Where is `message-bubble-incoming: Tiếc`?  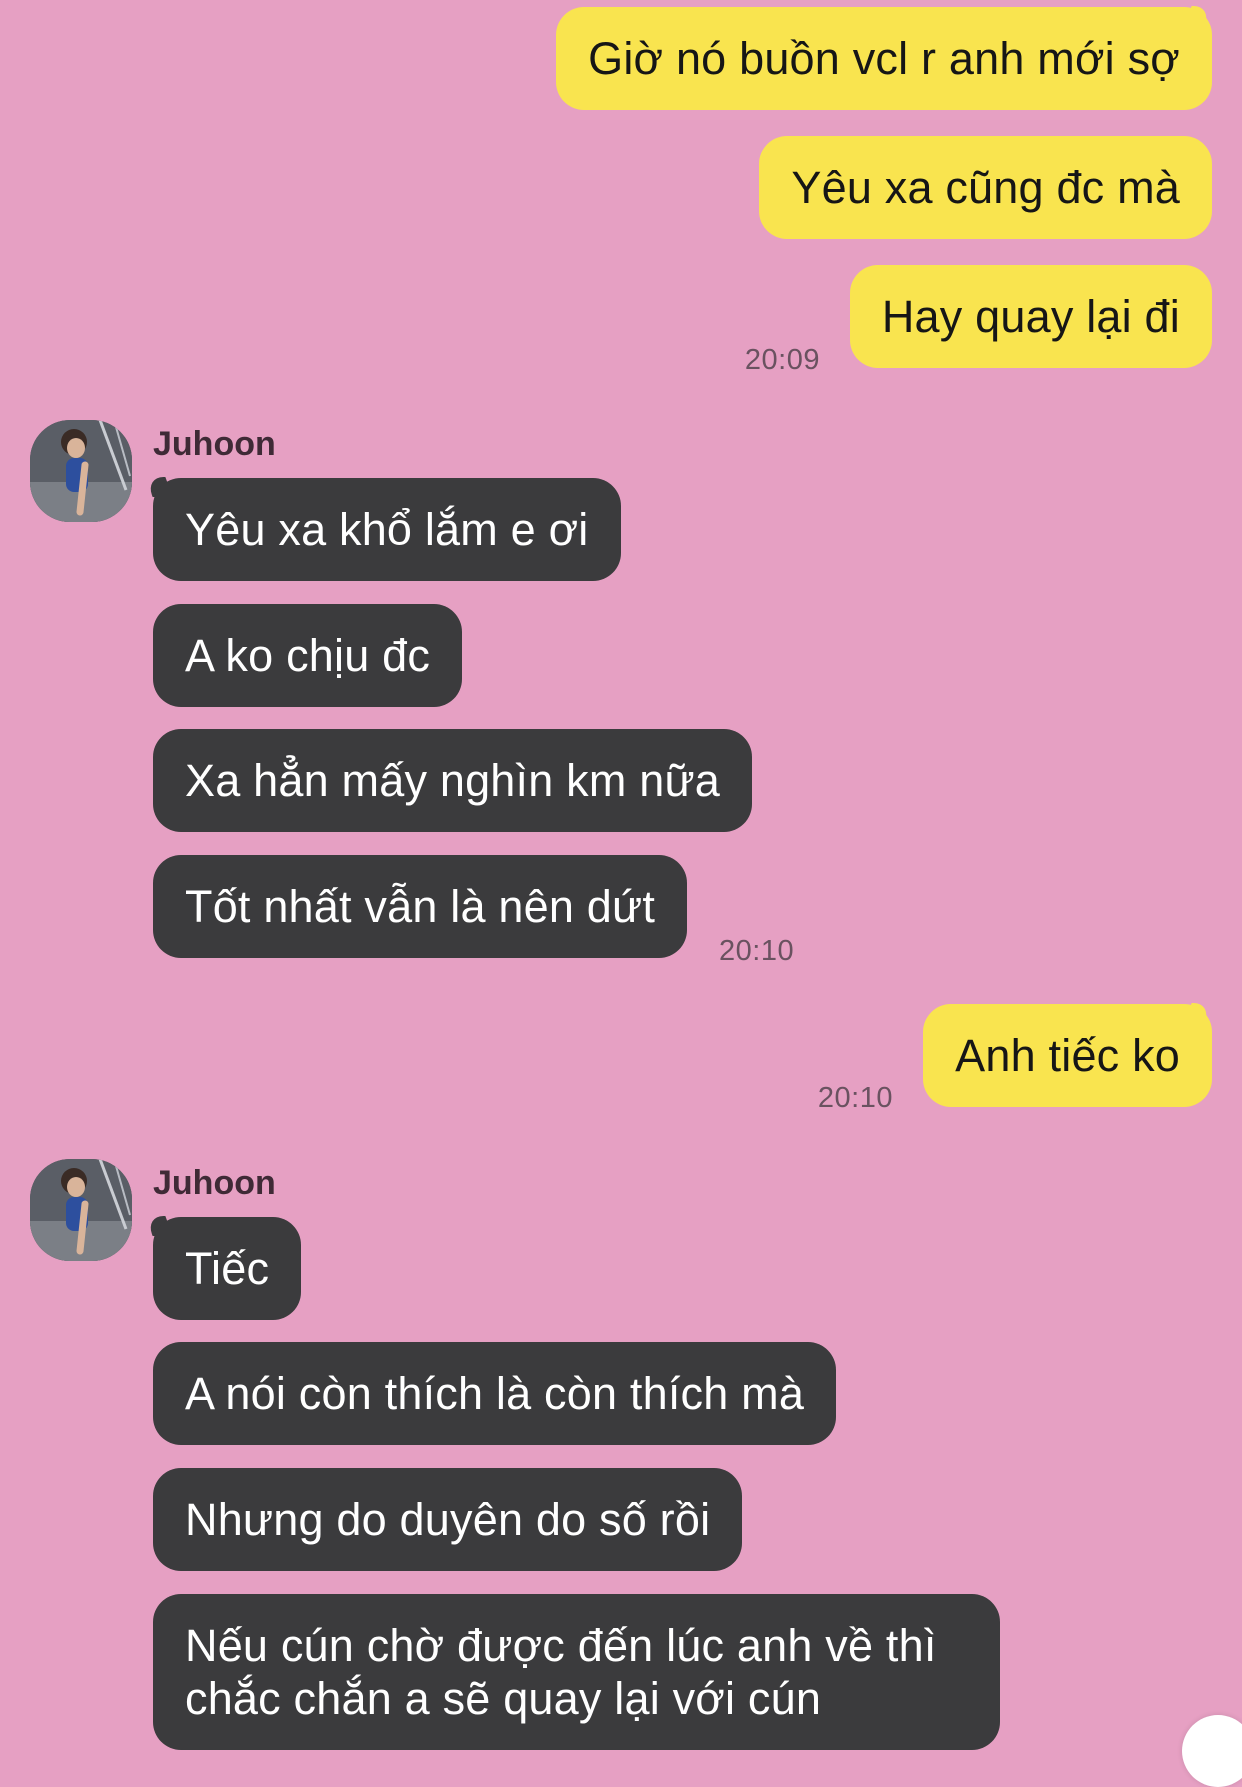
message-bubble-incoming: Tiếc is located at coordinates (227, 1268).